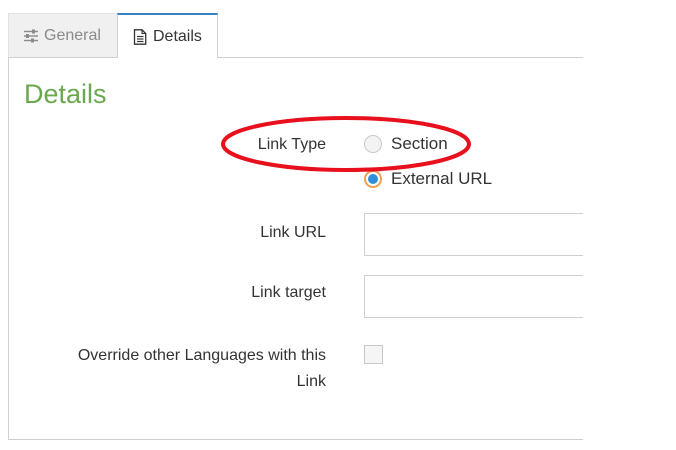 Image resolution: width=676 pixels, height=450 pixels. I want to click on link-url-label: Link URL, so click(293, 232).